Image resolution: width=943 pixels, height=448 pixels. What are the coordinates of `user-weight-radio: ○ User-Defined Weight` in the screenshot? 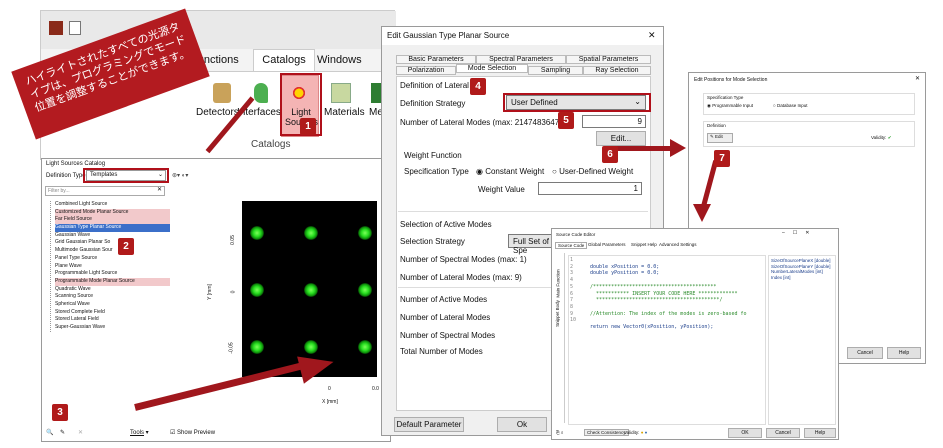 It's located at (592, 171).